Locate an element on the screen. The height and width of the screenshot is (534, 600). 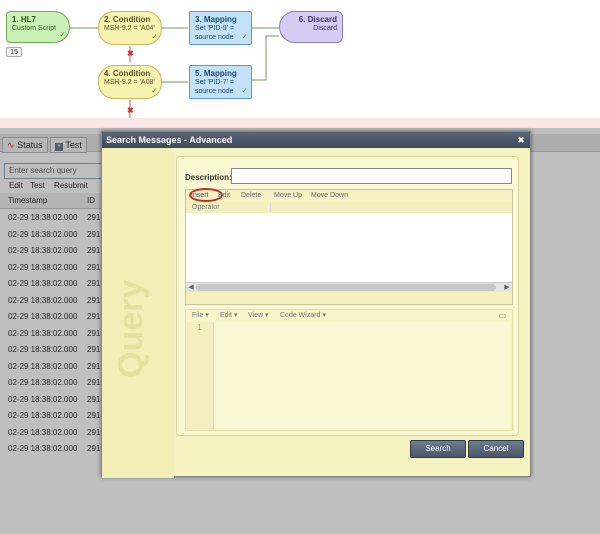
move-down-button: Move Down is located at coordinates (329, 196).